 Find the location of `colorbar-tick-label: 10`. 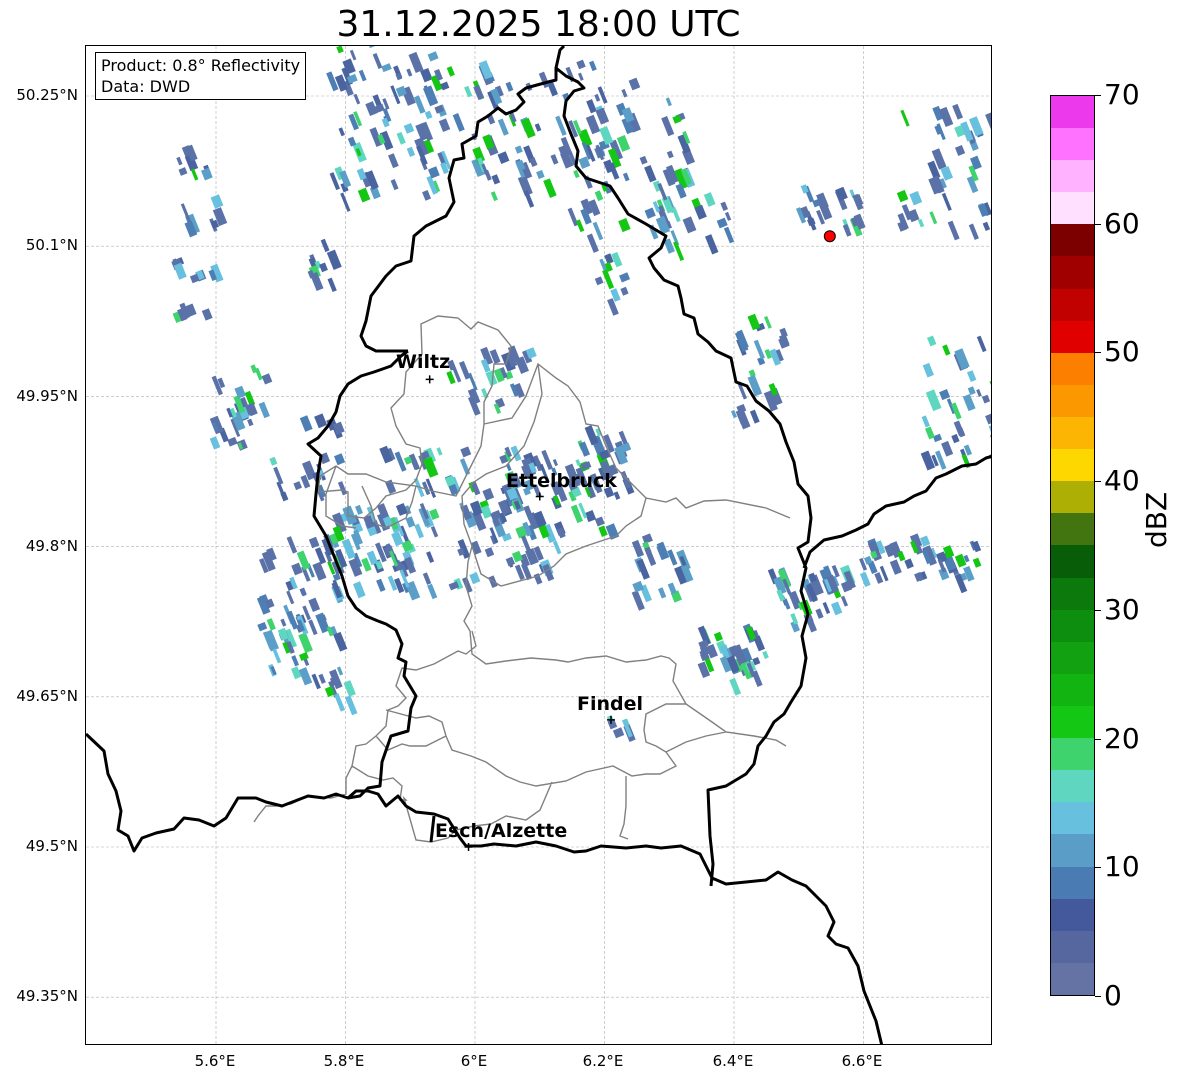

colorbar-tick-label: 10 is located at coordinates (1122, 867).